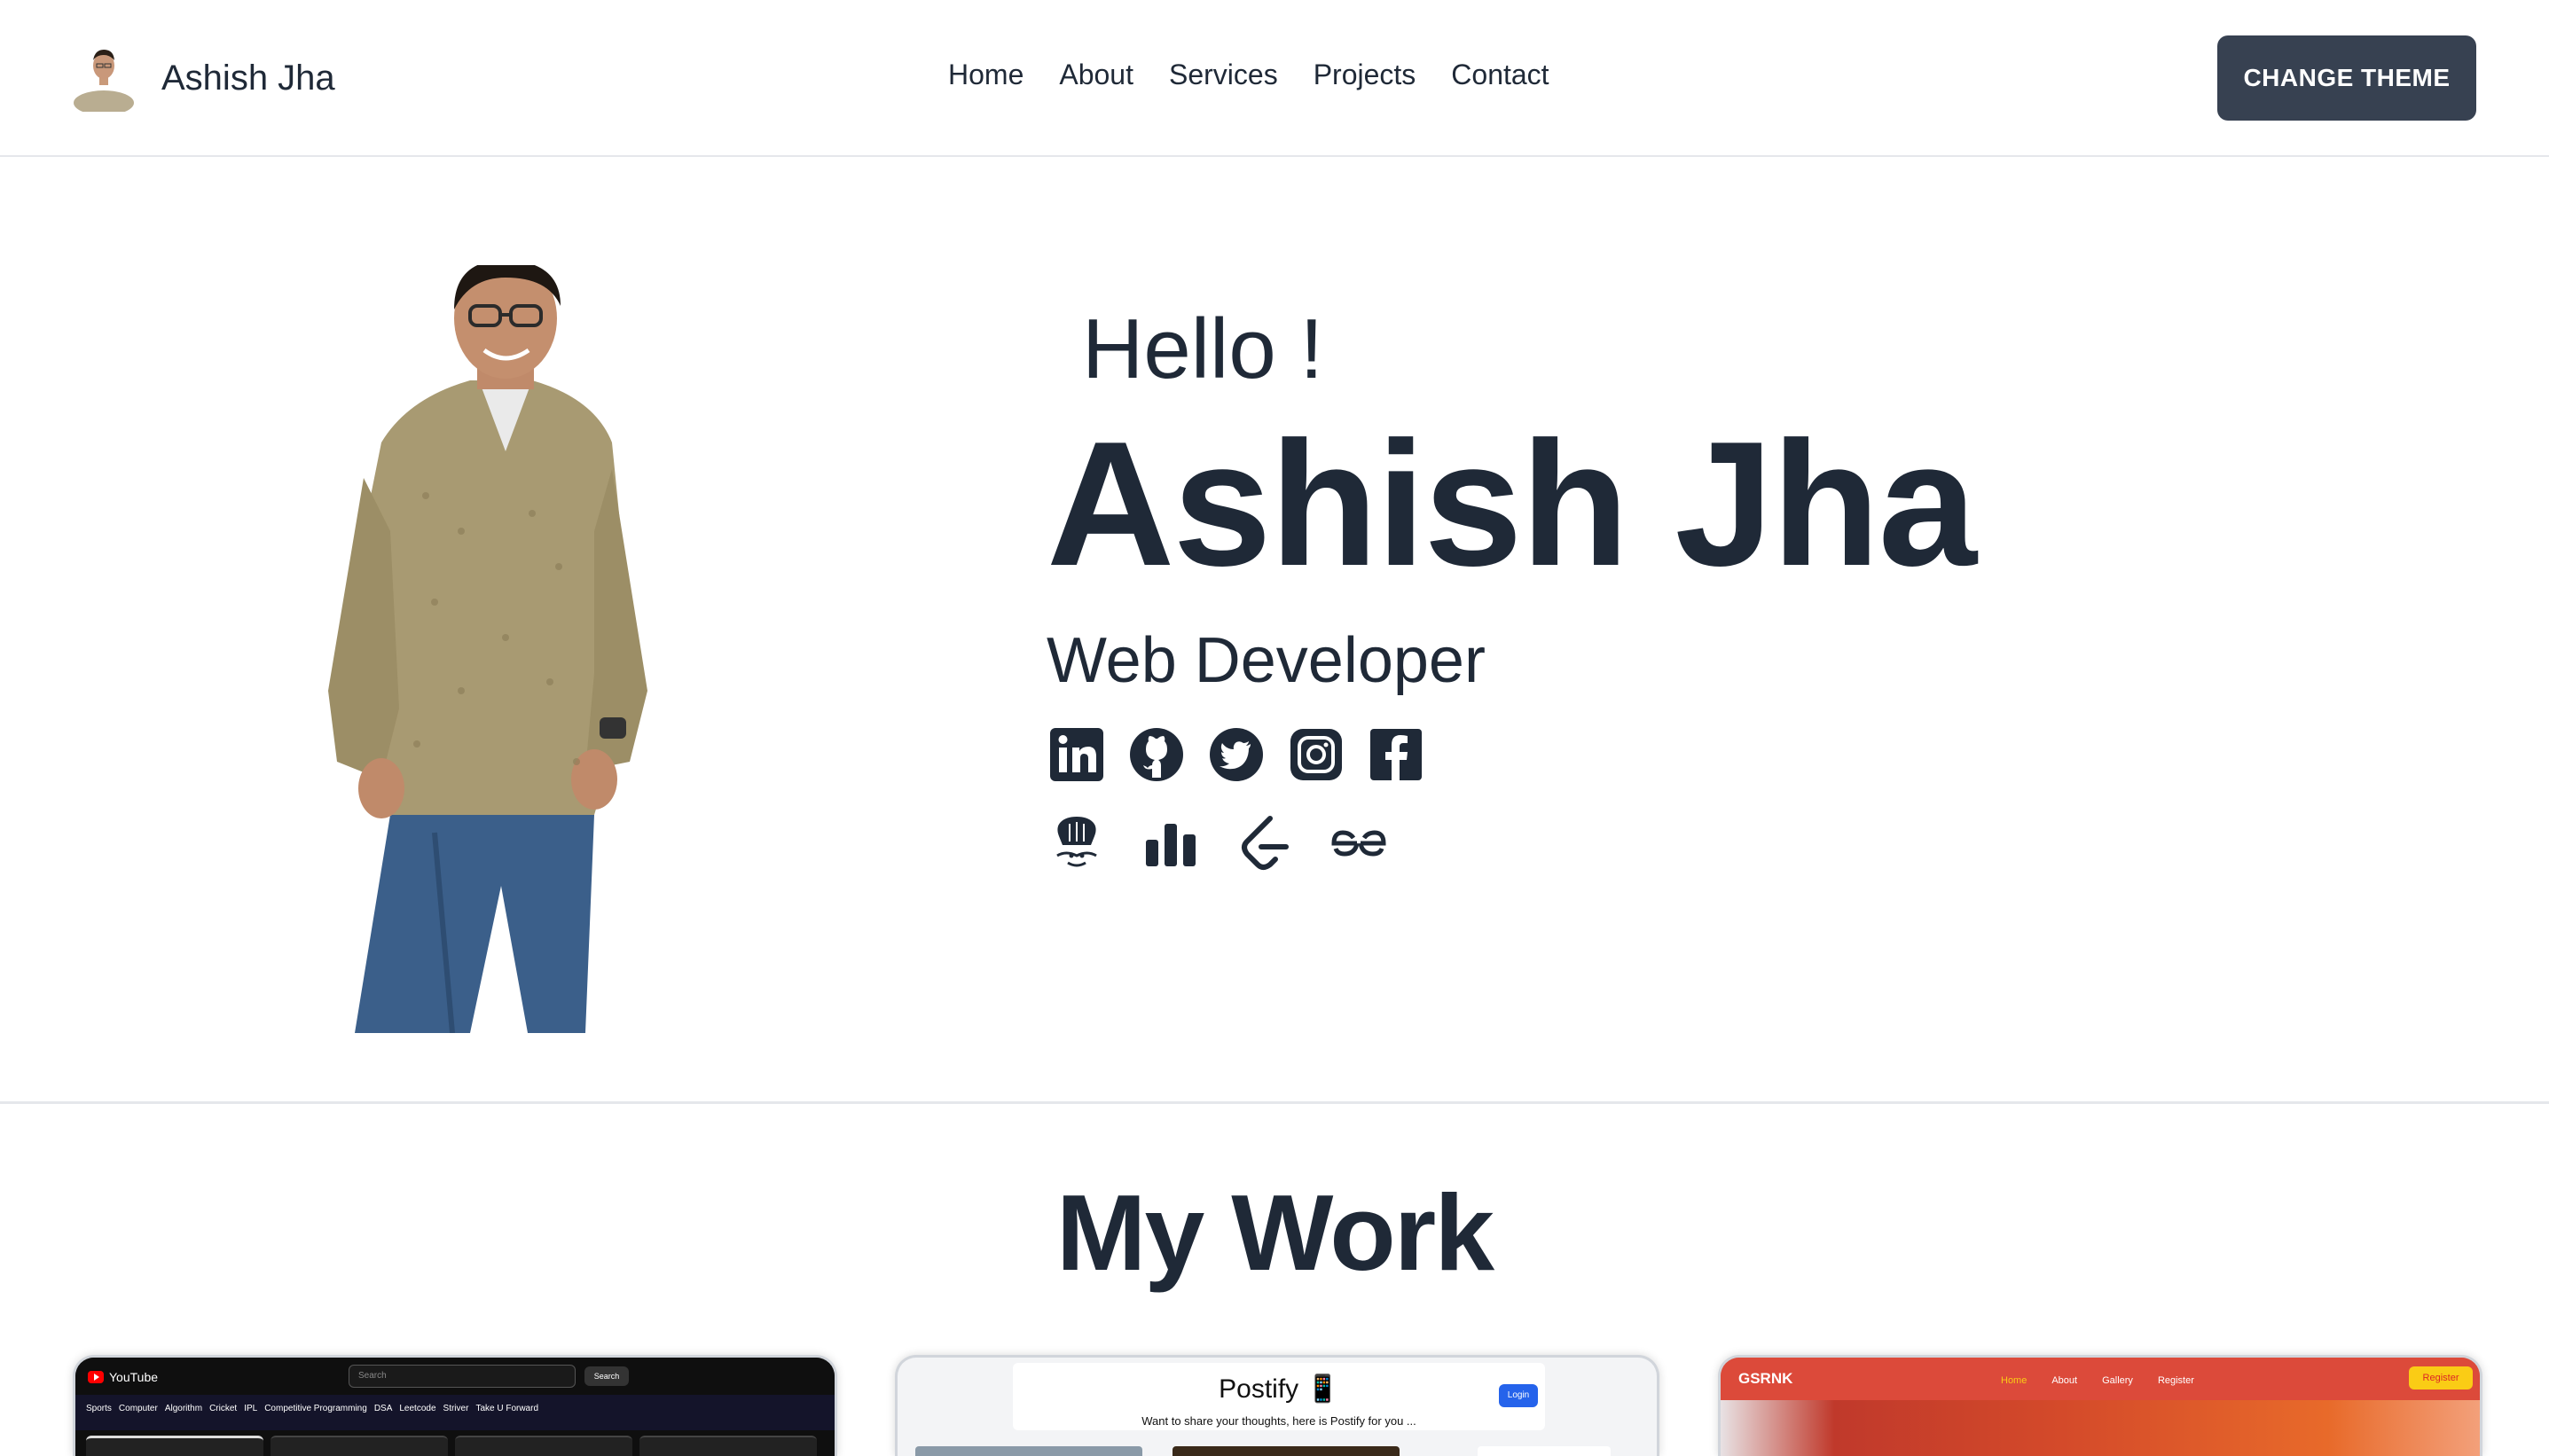  I want to click on linkedin-icon, so click(1076, 754).